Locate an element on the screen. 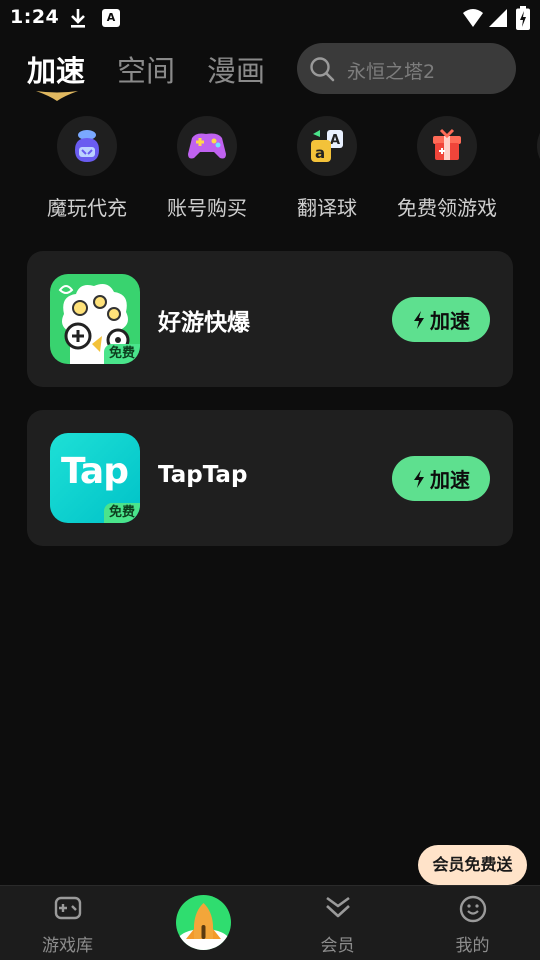  search-bar: 永恒之塔2 is located at coordinates (406, 68).